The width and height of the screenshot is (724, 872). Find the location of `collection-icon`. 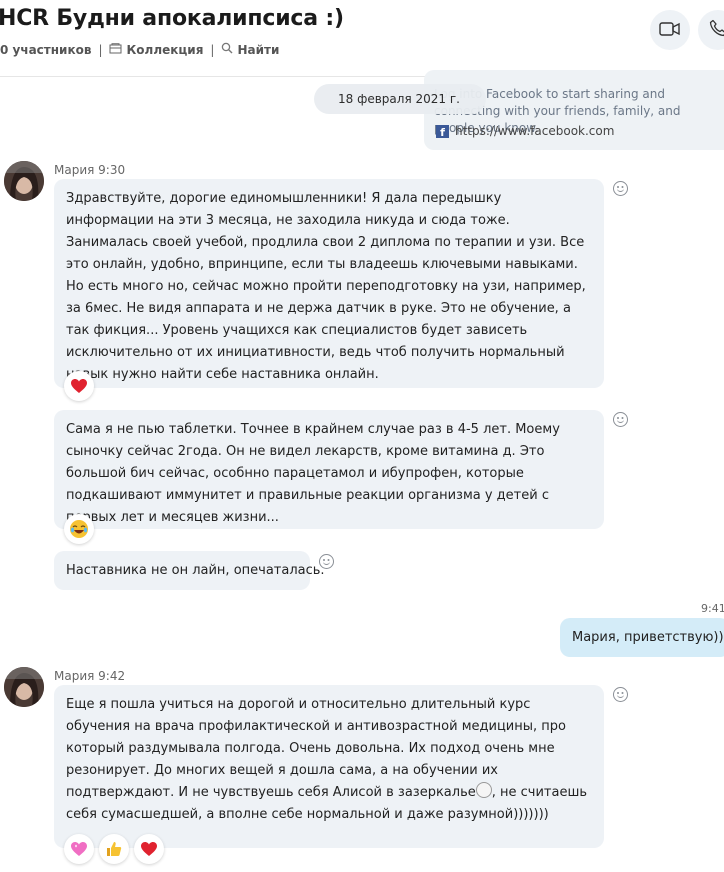

collection-icon is located at coordinates (115, 49).